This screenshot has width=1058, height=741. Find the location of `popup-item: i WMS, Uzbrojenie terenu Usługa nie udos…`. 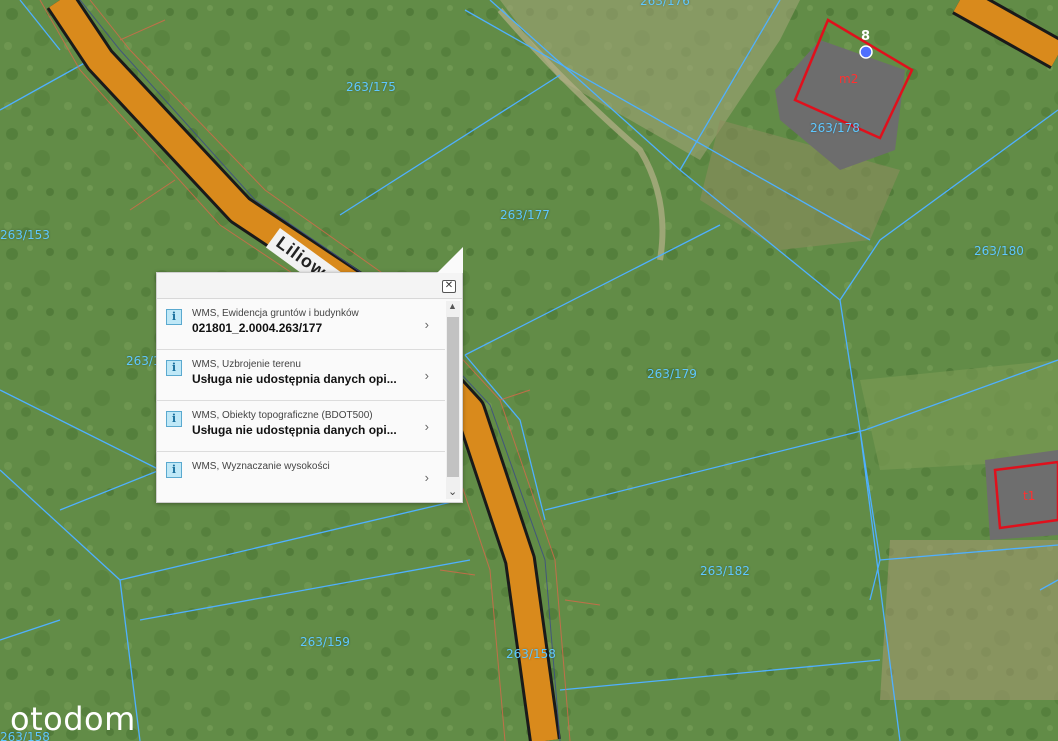

popup-item: i WMS, Uzbrojenie terenu Usługa nie udos… is located at coordinates (301, 375).